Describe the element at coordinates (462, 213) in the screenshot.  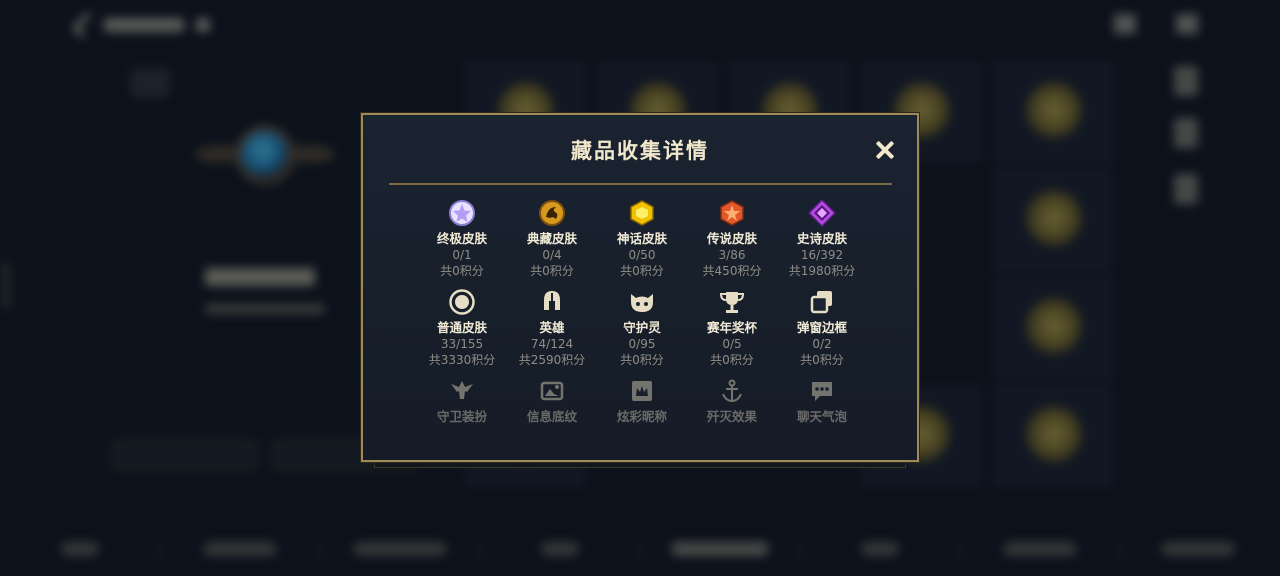
I see `ultimate-skin-icon` at that location.